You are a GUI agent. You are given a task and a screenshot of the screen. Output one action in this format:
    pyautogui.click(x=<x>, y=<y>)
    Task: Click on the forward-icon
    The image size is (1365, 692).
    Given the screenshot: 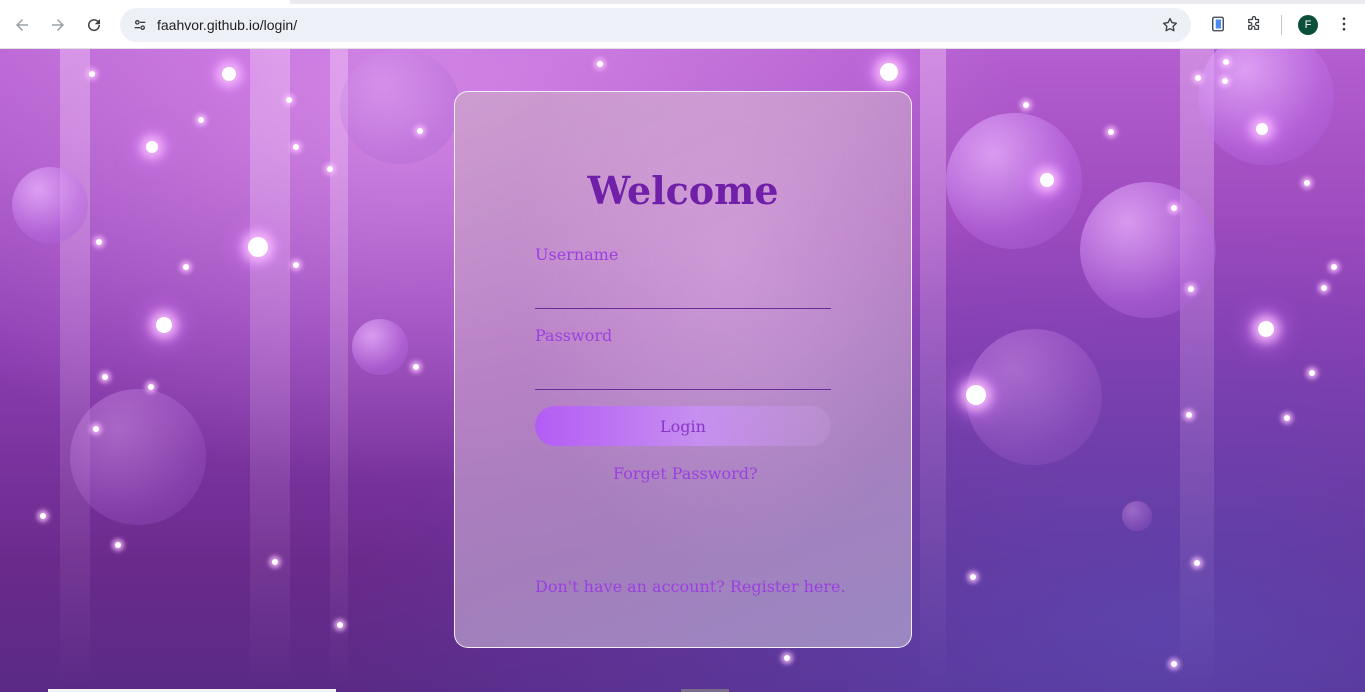 What is the action you would take?
    pyautogui.click(x=58, y=25)
    